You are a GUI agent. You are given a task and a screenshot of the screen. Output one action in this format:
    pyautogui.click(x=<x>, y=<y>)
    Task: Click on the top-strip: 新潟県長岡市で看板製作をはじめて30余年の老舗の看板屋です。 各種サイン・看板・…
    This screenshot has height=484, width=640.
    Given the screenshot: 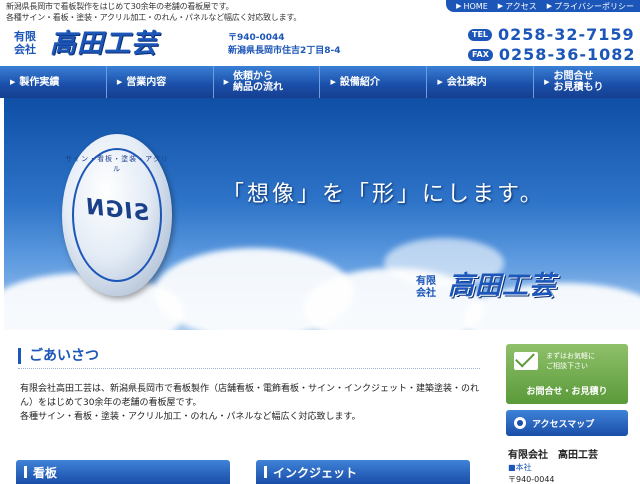 What is the action you would take?
    pyautogui.click(x=320, y=13)
    